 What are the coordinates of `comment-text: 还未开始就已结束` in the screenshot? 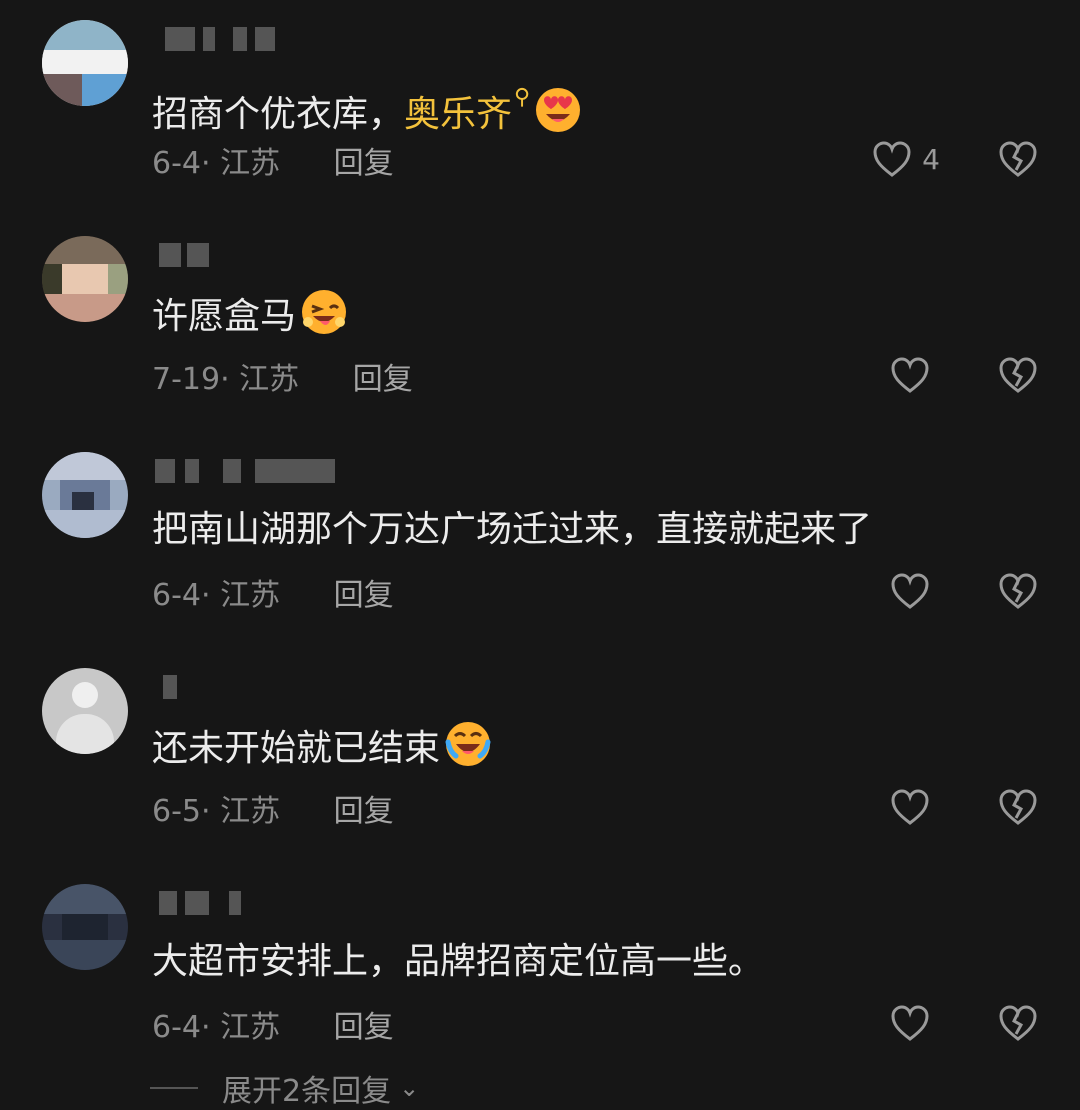 It's located at (322, 747).